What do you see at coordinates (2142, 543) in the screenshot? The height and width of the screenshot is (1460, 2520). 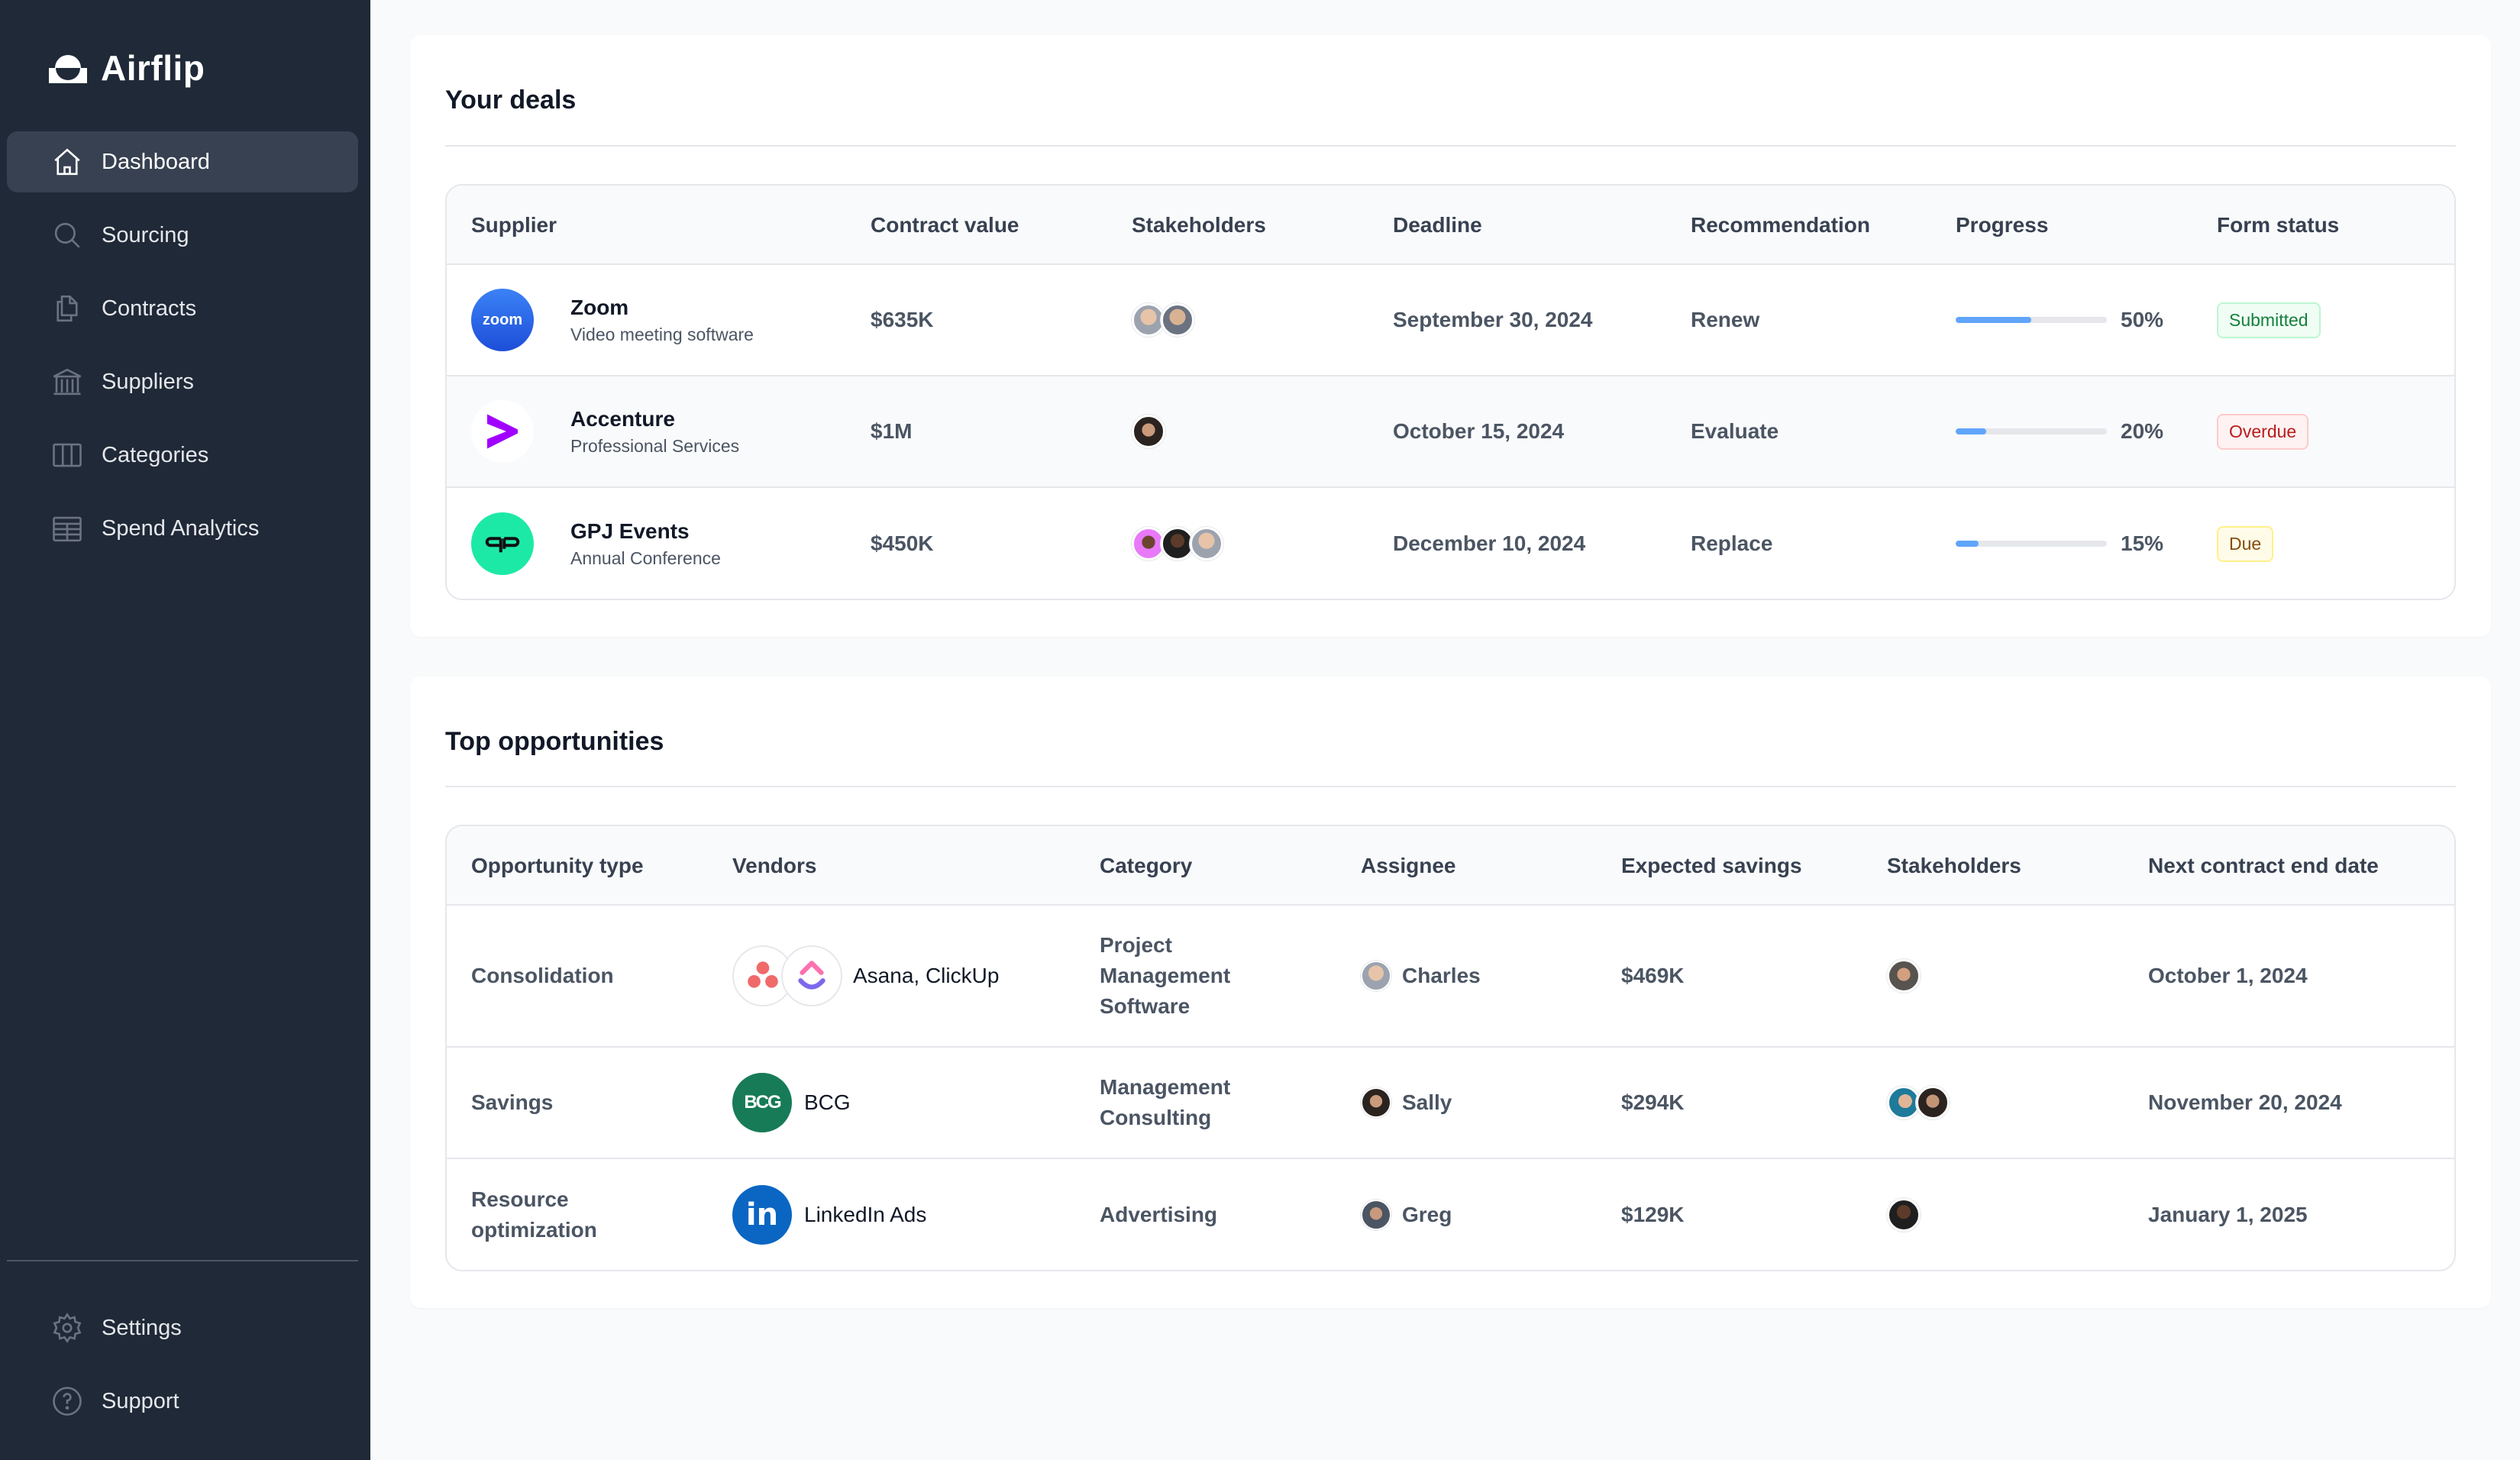 I see `progress-percent: 15%` at bounding box center [2142, 543].